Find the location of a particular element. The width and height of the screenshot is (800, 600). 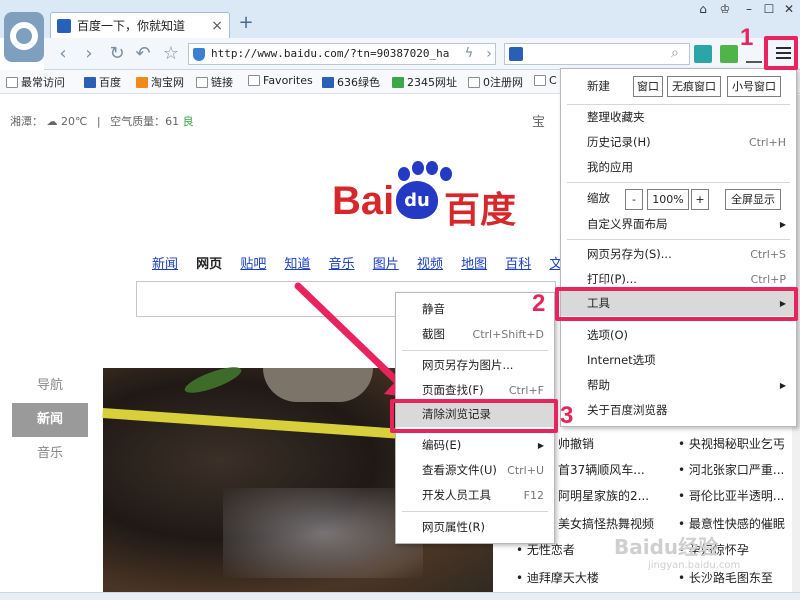

submenu-item-mute: 静音 is located at coordinates (475, 309).